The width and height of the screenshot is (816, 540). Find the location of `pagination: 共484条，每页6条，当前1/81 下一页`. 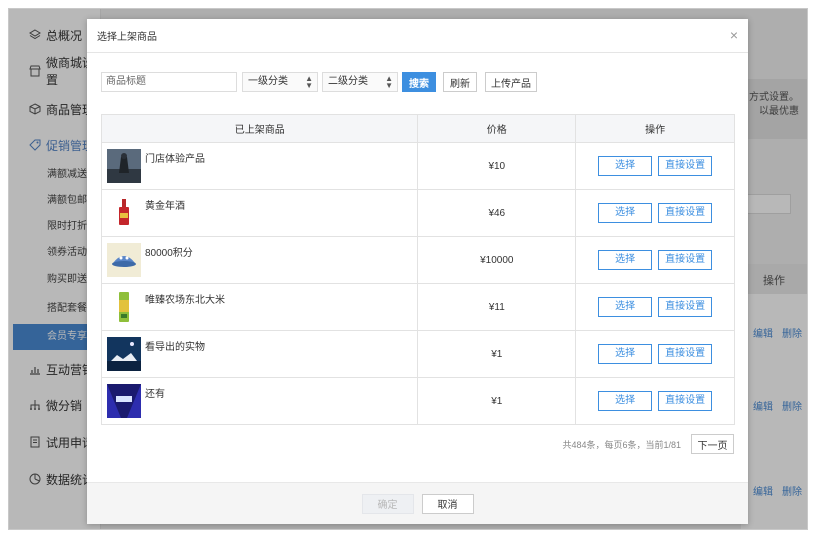

pagination: 共484条，每页6条，当前1/81 下一页 is located at coordinates (648, 444).